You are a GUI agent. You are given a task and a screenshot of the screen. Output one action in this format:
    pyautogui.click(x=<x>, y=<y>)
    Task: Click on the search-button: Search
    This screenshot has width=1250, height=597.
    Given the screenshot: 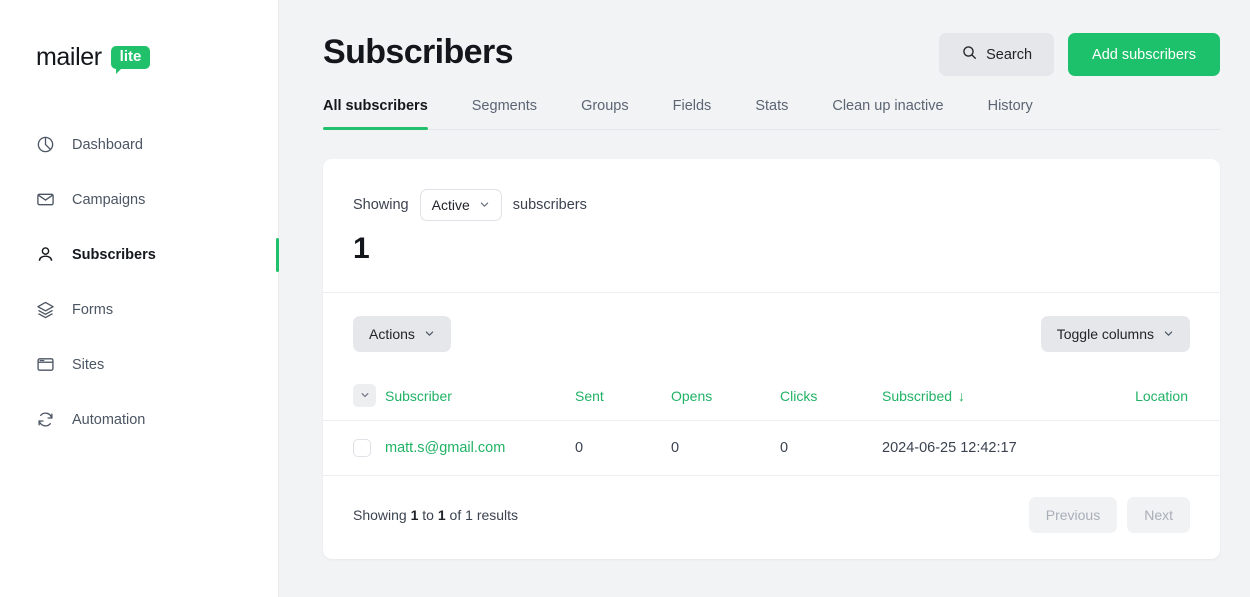 What is the action you would take?
    pyautogui.click(x=997, y=54)
    